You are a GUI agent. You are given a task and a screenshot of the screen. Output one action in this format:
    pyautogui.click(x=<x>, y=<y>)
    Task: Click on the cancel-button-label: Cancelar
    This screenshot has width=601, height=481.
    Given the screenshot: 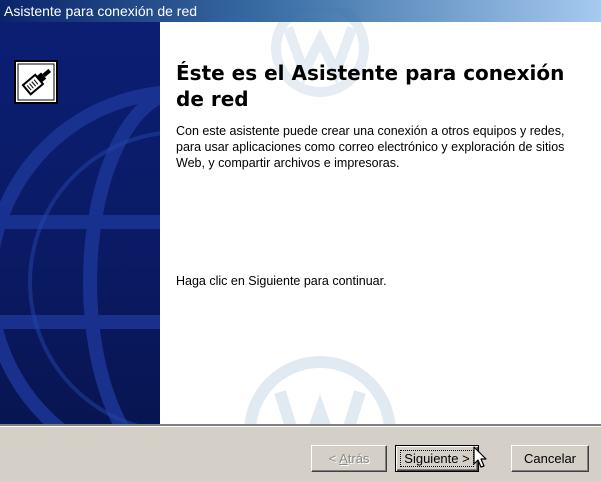 What is the action you would take?
    pyautogui.click(x=550, y=458)
    